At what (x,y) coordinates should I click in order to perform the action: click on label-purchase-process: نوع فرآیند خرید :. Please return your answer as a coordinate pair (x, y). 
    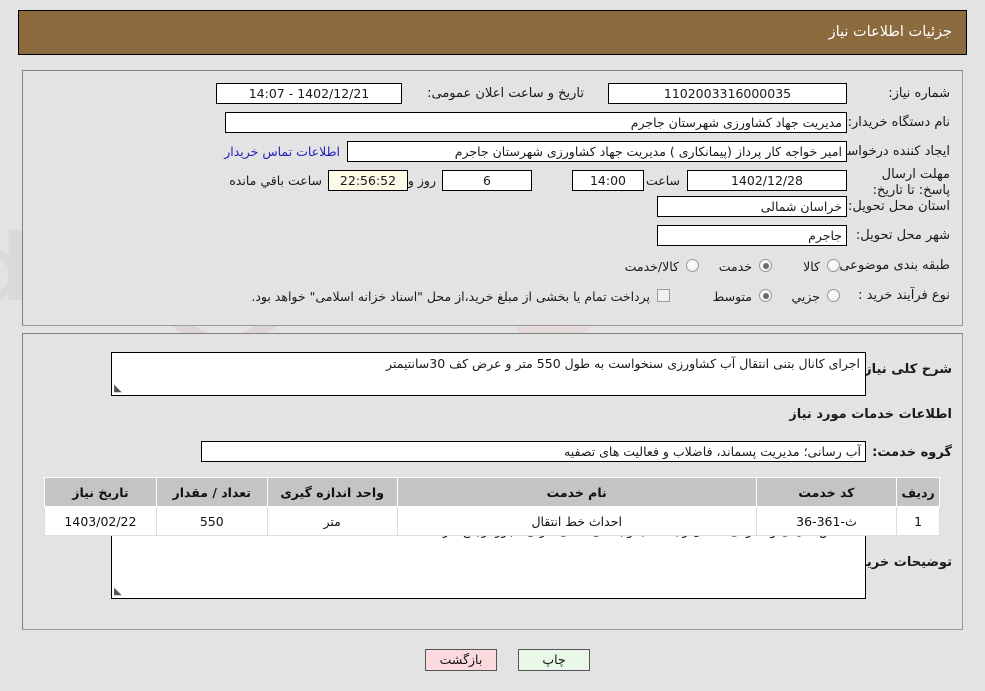
    Looking at the image, I should click on (904, 295).